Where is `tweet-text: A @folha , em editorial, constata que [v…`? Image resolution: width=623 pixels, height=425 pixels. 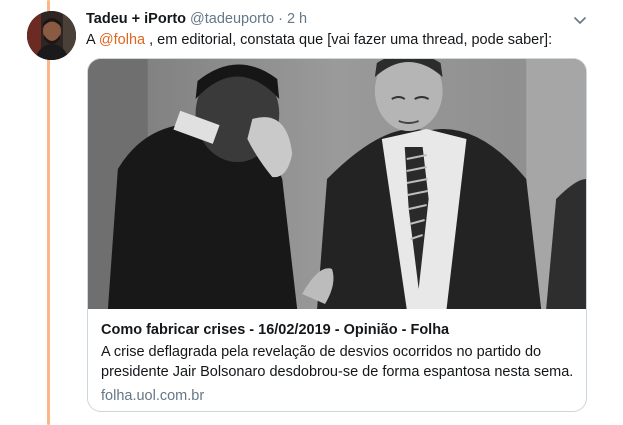 tweet-text: A @folha , em editorial, constata que [v… is located at coordinates (337, 40).